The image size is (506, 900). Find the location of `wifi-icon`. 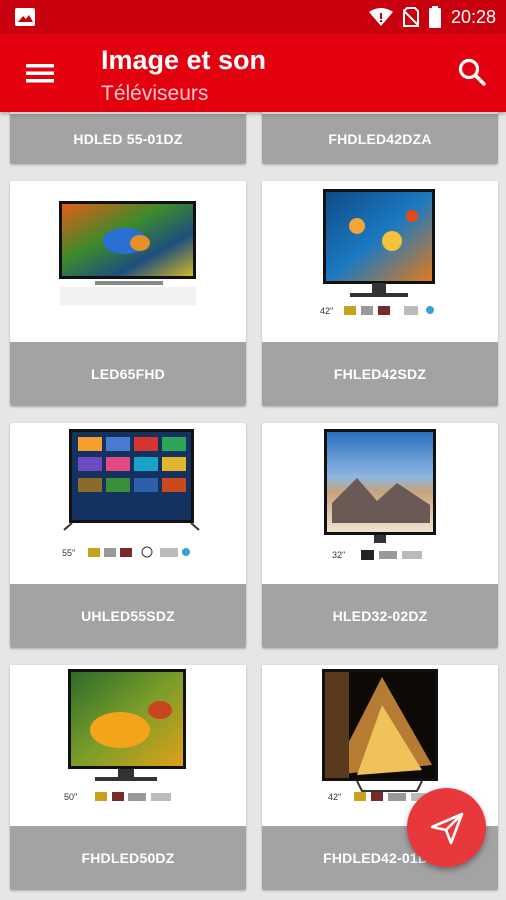

wifi-icon is located at coordinates (380, 17).